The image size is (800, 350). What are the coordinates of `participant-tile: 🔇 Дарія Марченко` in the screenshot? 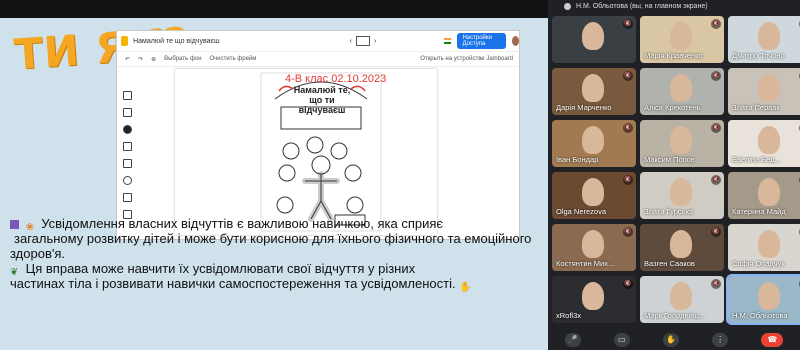 It's located at (594, 91).